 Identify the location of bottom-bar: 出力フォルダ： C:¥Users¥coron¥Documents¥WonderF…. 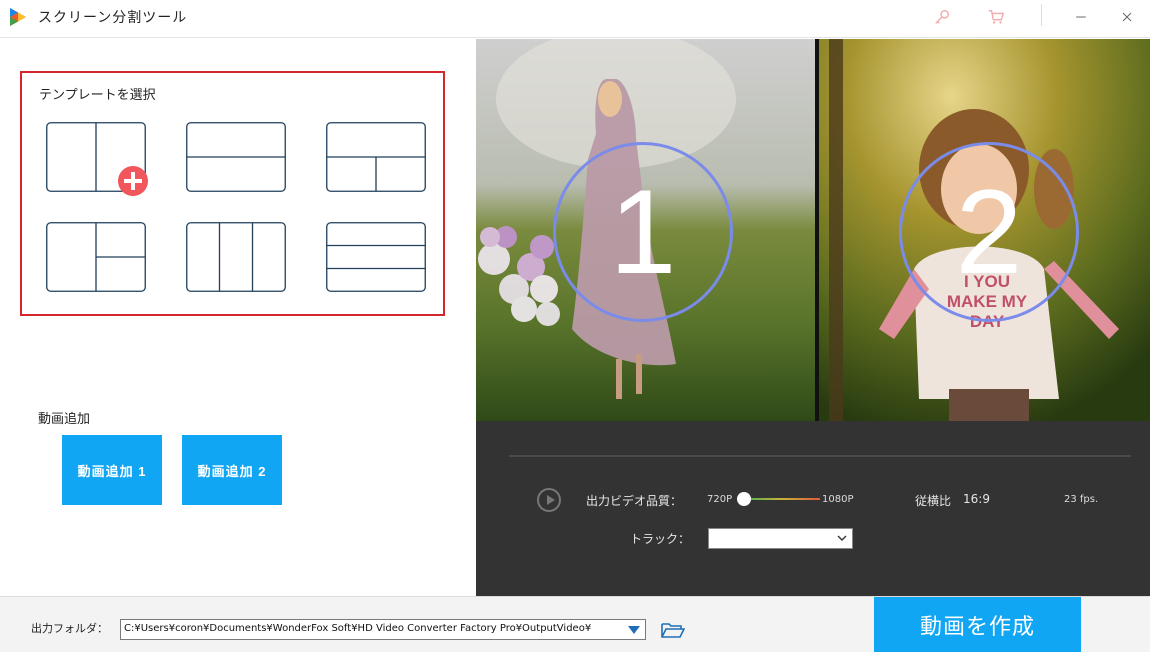
(575, 624).